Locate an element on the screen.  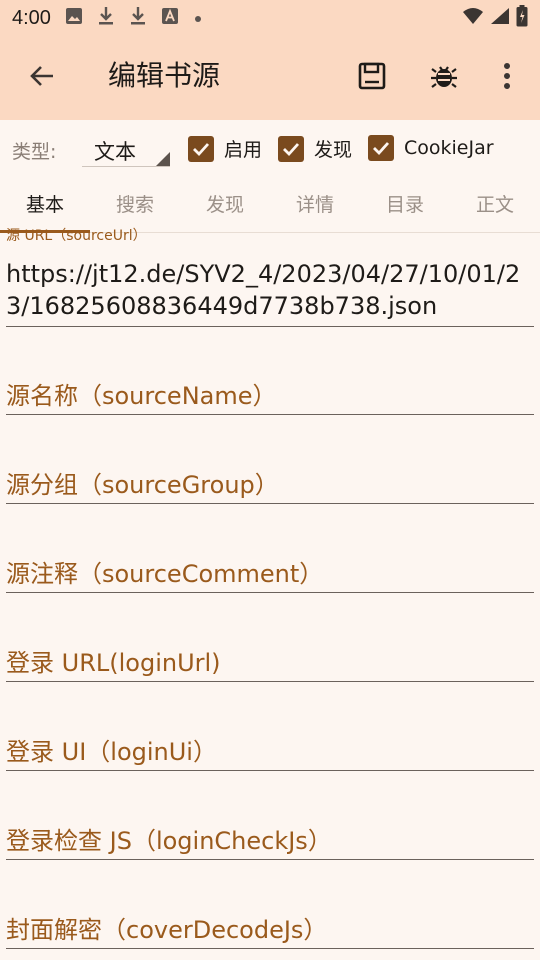
tab-content: 正文 is located at coordinates (495, 205).